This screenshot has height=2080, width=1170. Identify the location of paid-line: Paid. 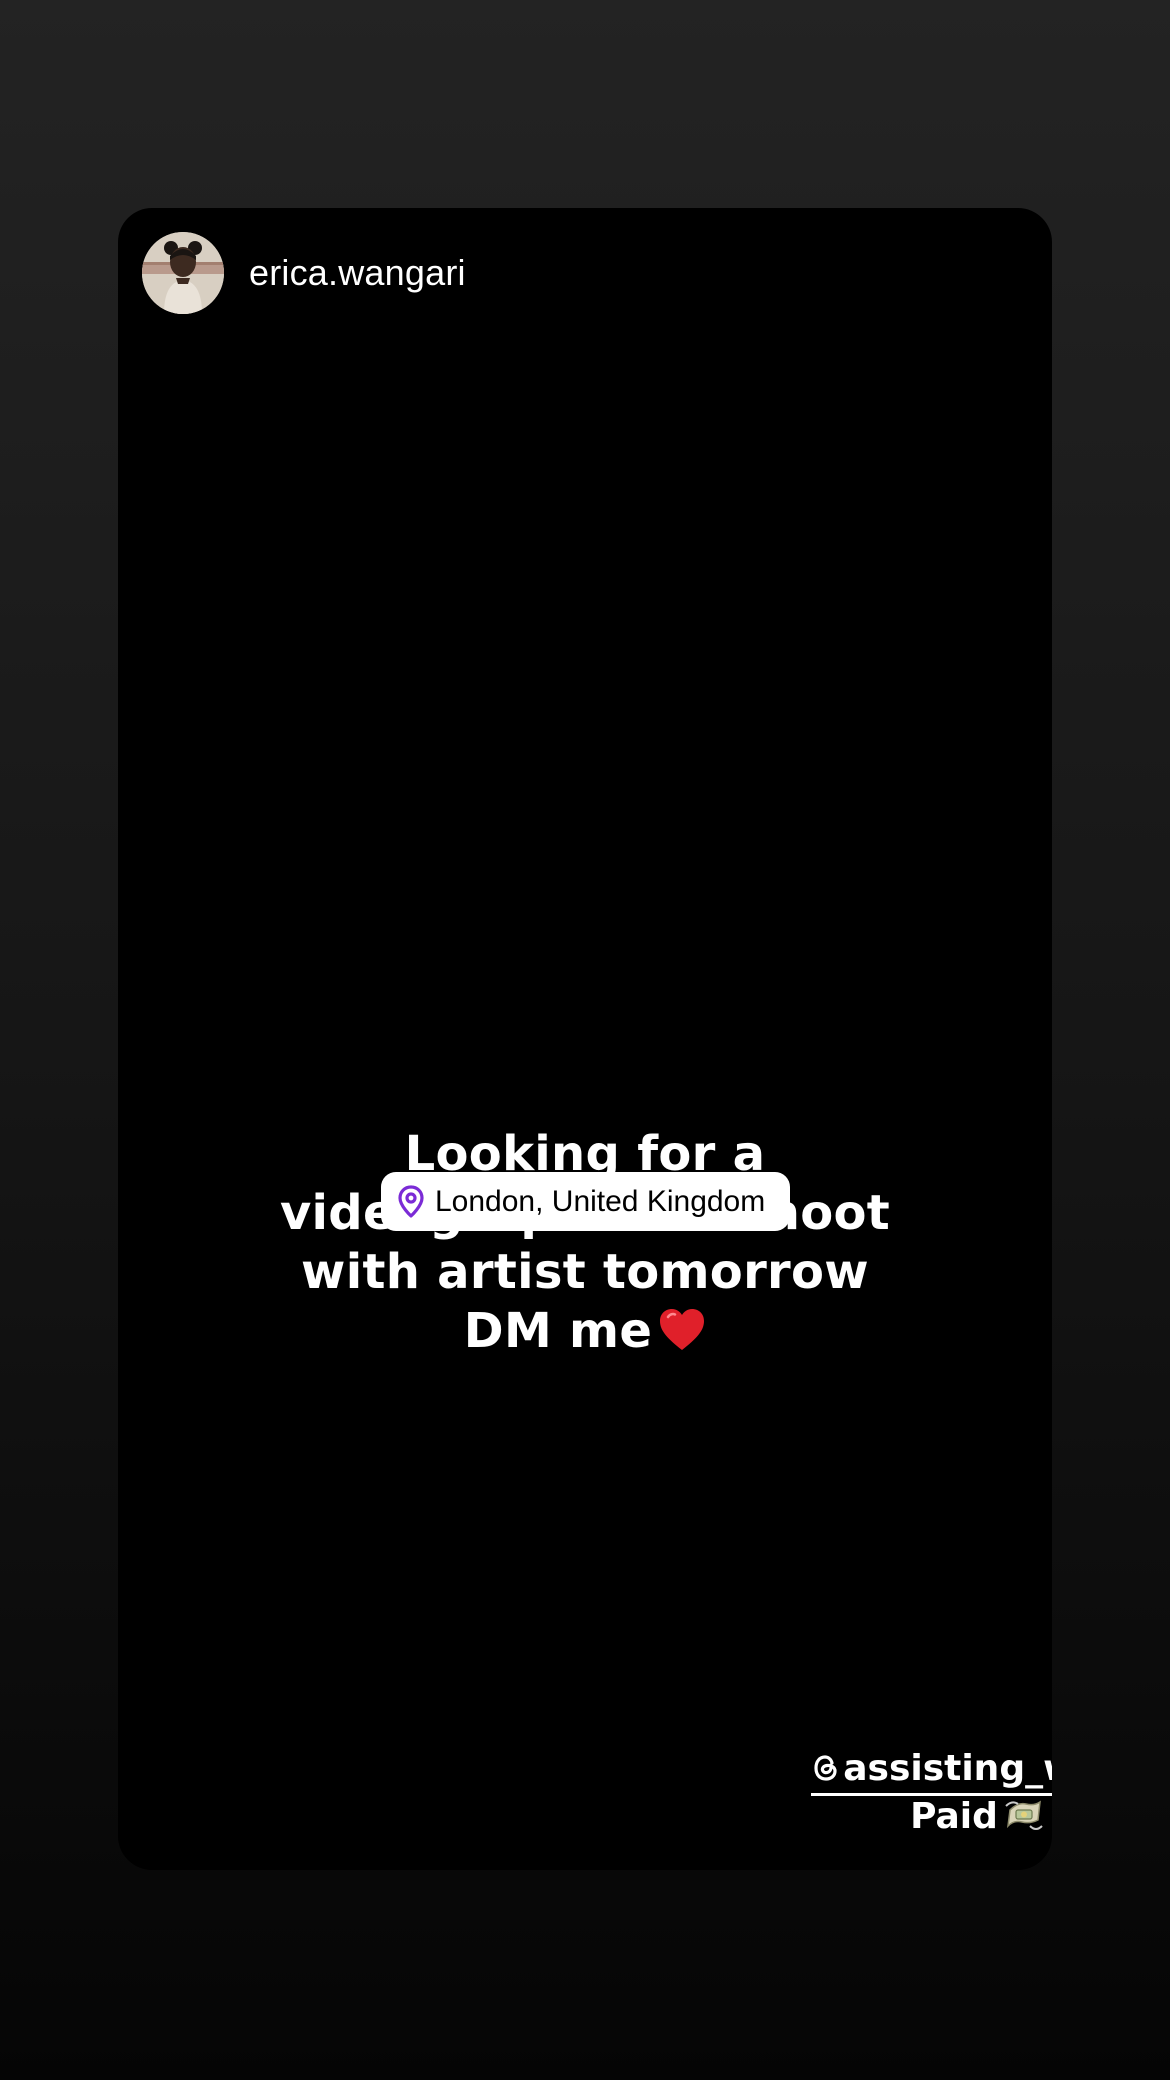
(864, 1820).